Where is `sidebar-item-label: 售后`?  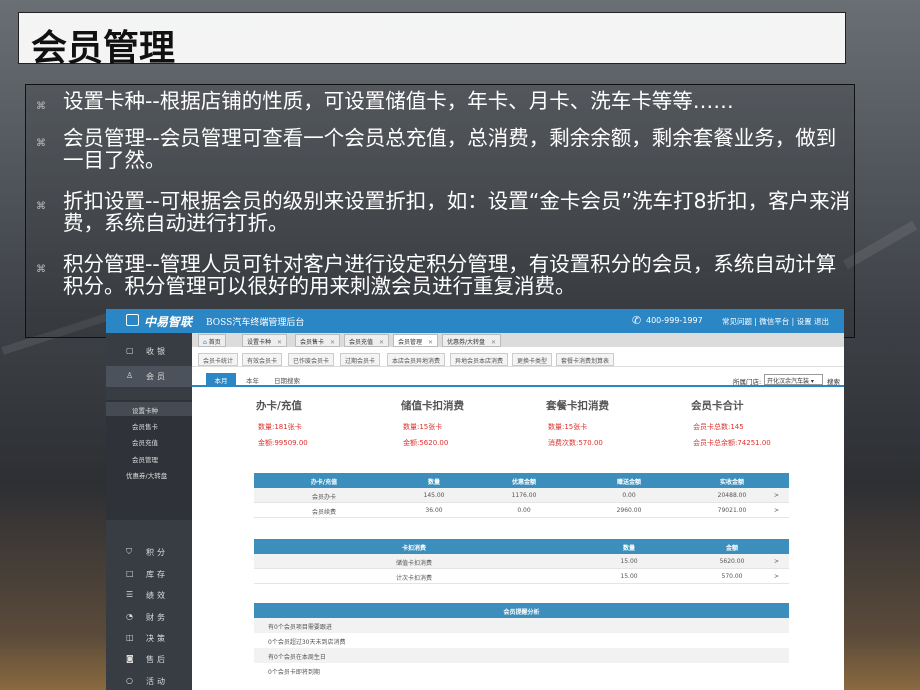
sidebar-item-label: 售后 is located at coordinates (157, 659).